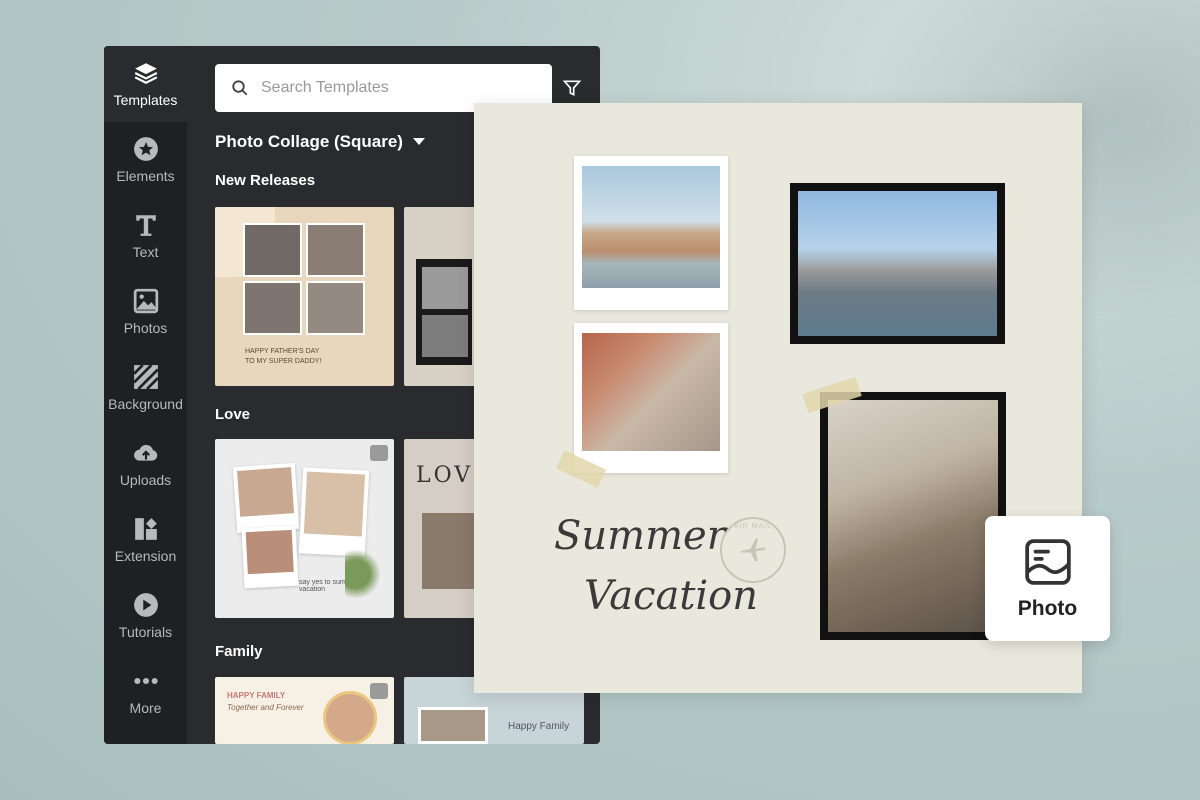 The height and width of the screenshot is (800, 1200). I want to click on sidebar-item-label: Extension, so click(145, 556).